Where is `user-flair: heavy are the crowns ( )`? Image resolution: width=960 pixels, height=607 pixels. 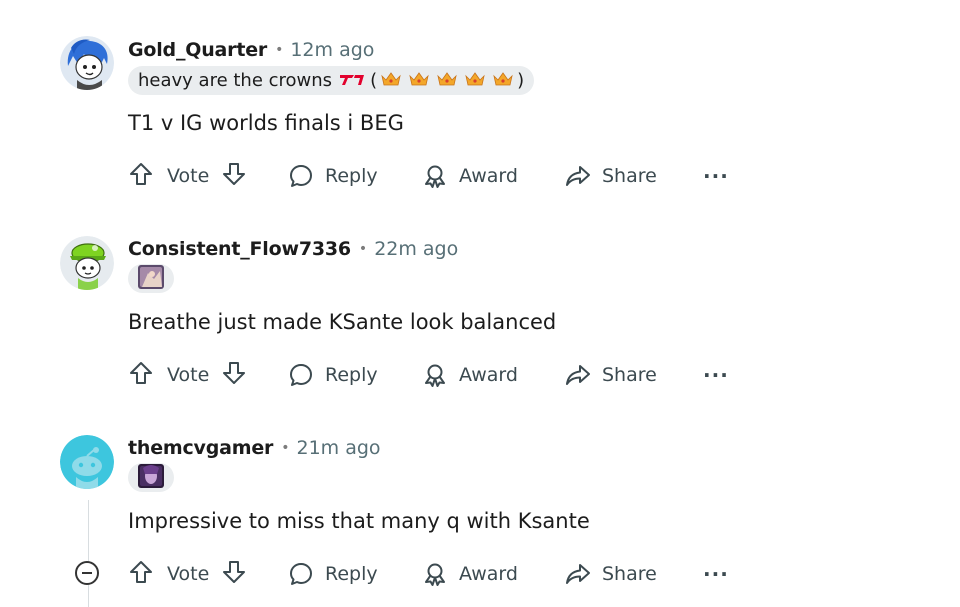
user-flair: heavy are the crowns ( ) is located at coordinates (331, 80).